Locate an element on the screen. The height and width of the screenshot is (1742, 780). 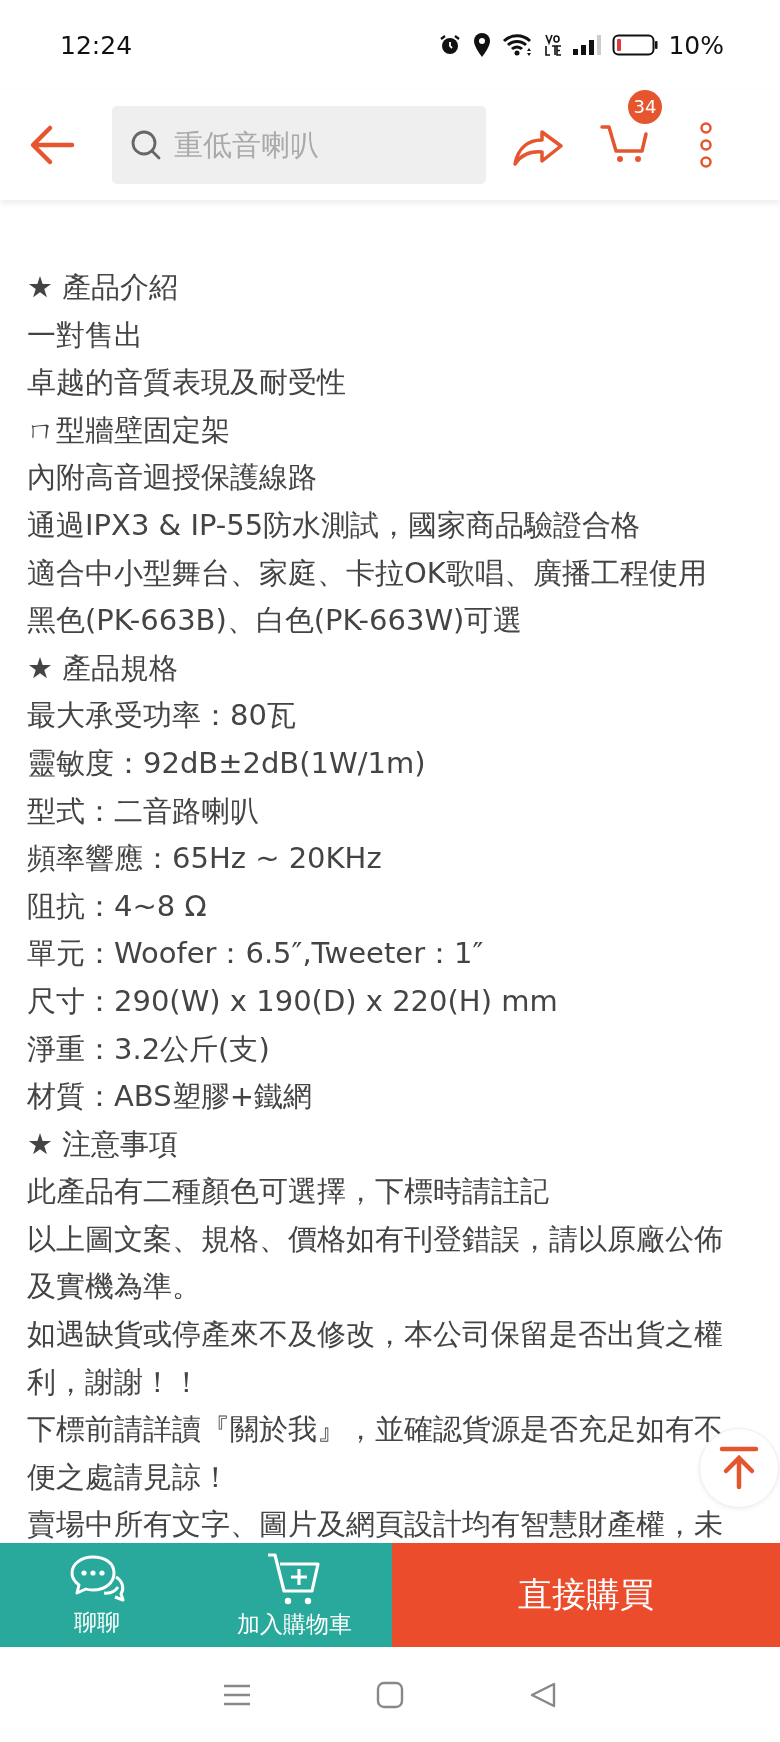
description-text: 阻抗：4~8 Ω is located at coordinates (117, 906).